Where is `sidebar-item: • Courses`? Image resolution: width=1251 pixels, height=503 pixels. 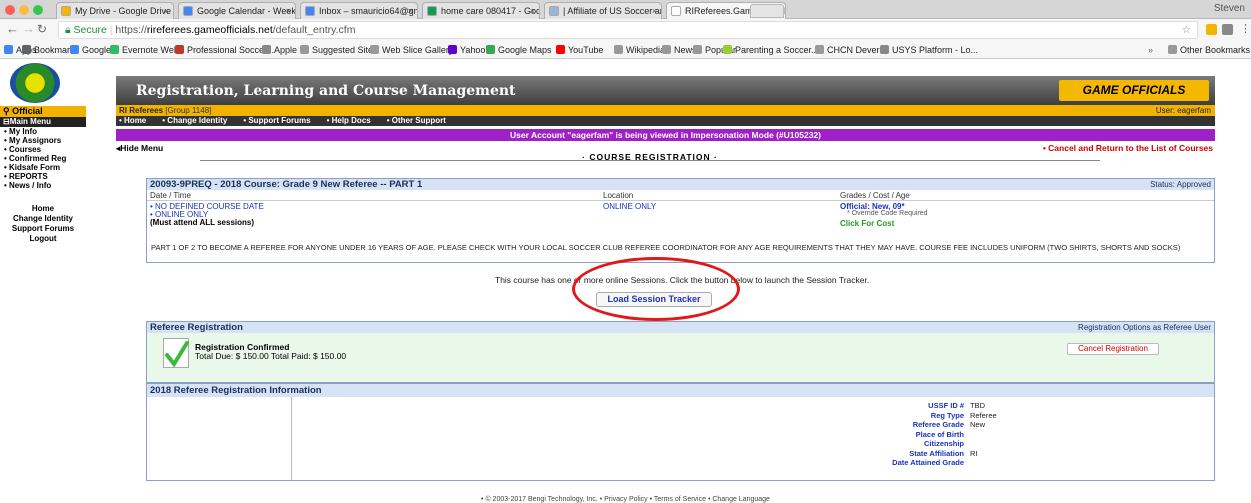 sidebar-item: • Courses is located at coordinates (22, 149).